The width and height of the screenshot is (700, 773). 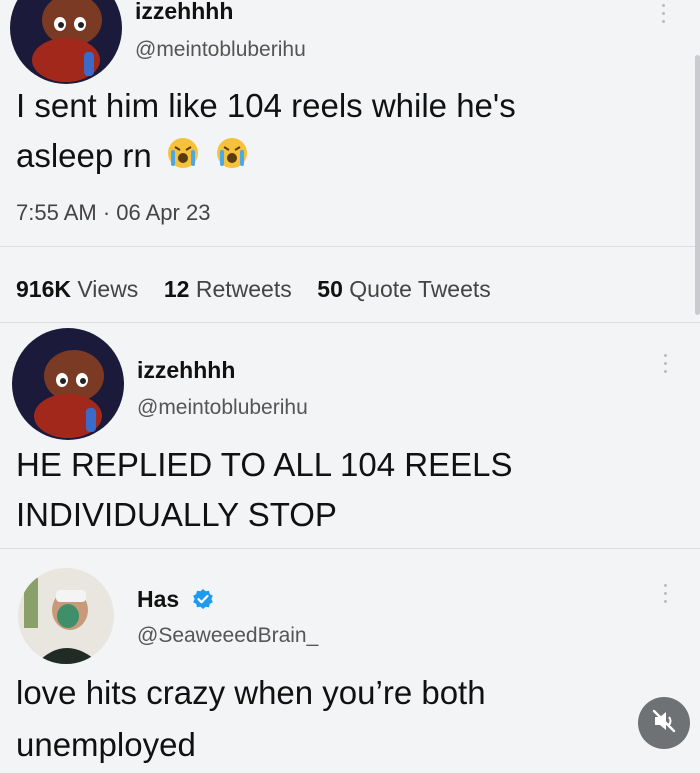 I want to click on tweet-text-line-2: INDIVIDUALLY STOP, so click(x=176, y=514).